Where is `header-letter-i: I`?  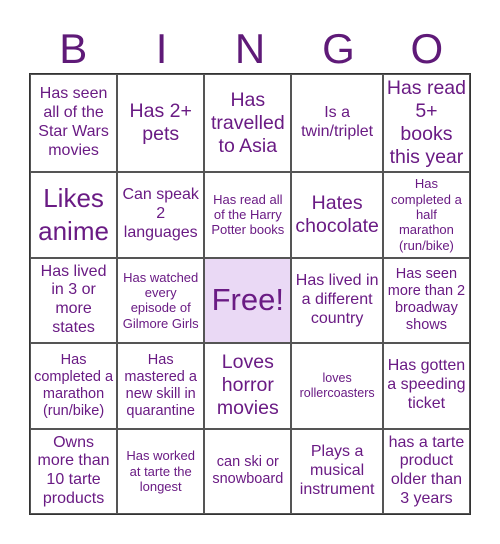
header-letter-i: I is located at coordinates (161, 48).